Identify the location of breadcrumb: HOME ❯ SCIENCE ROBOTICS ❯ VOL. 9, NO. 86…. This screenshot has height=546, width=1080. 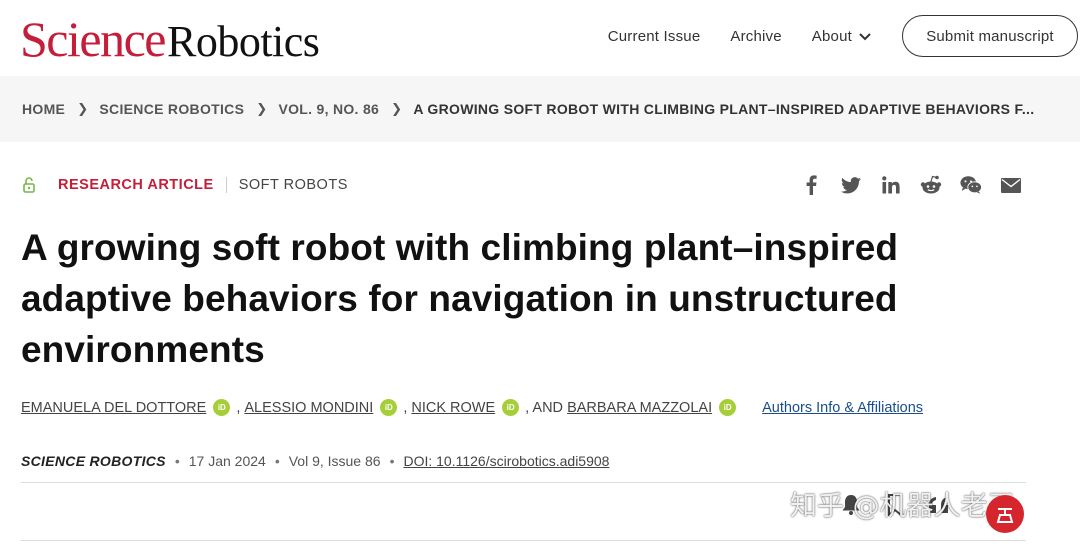
(528, 109).